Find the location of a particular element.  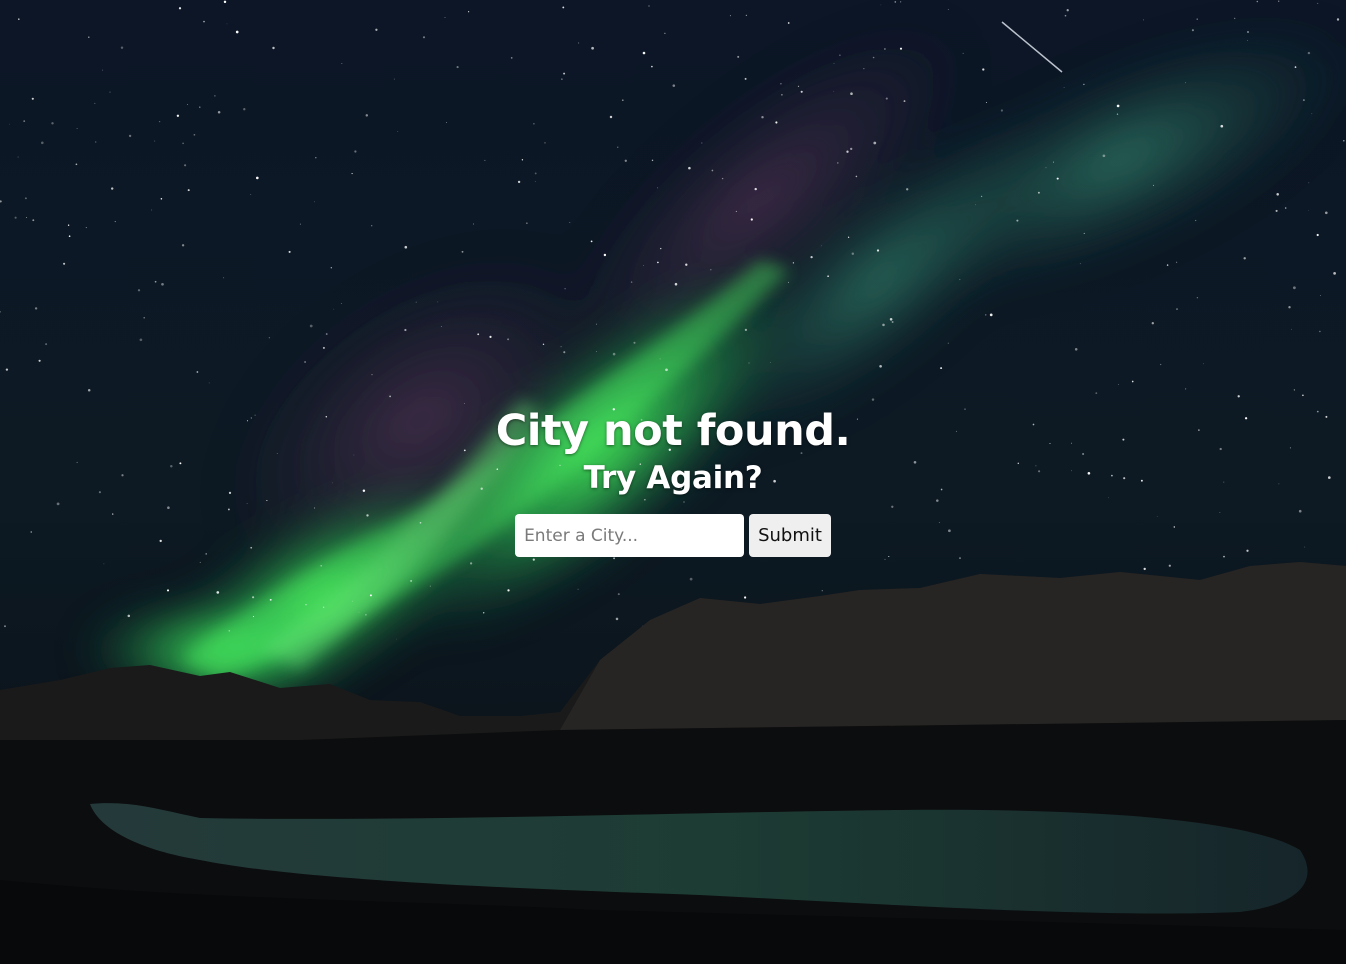

error-title: City not found. is located at coordinates (673, 431).